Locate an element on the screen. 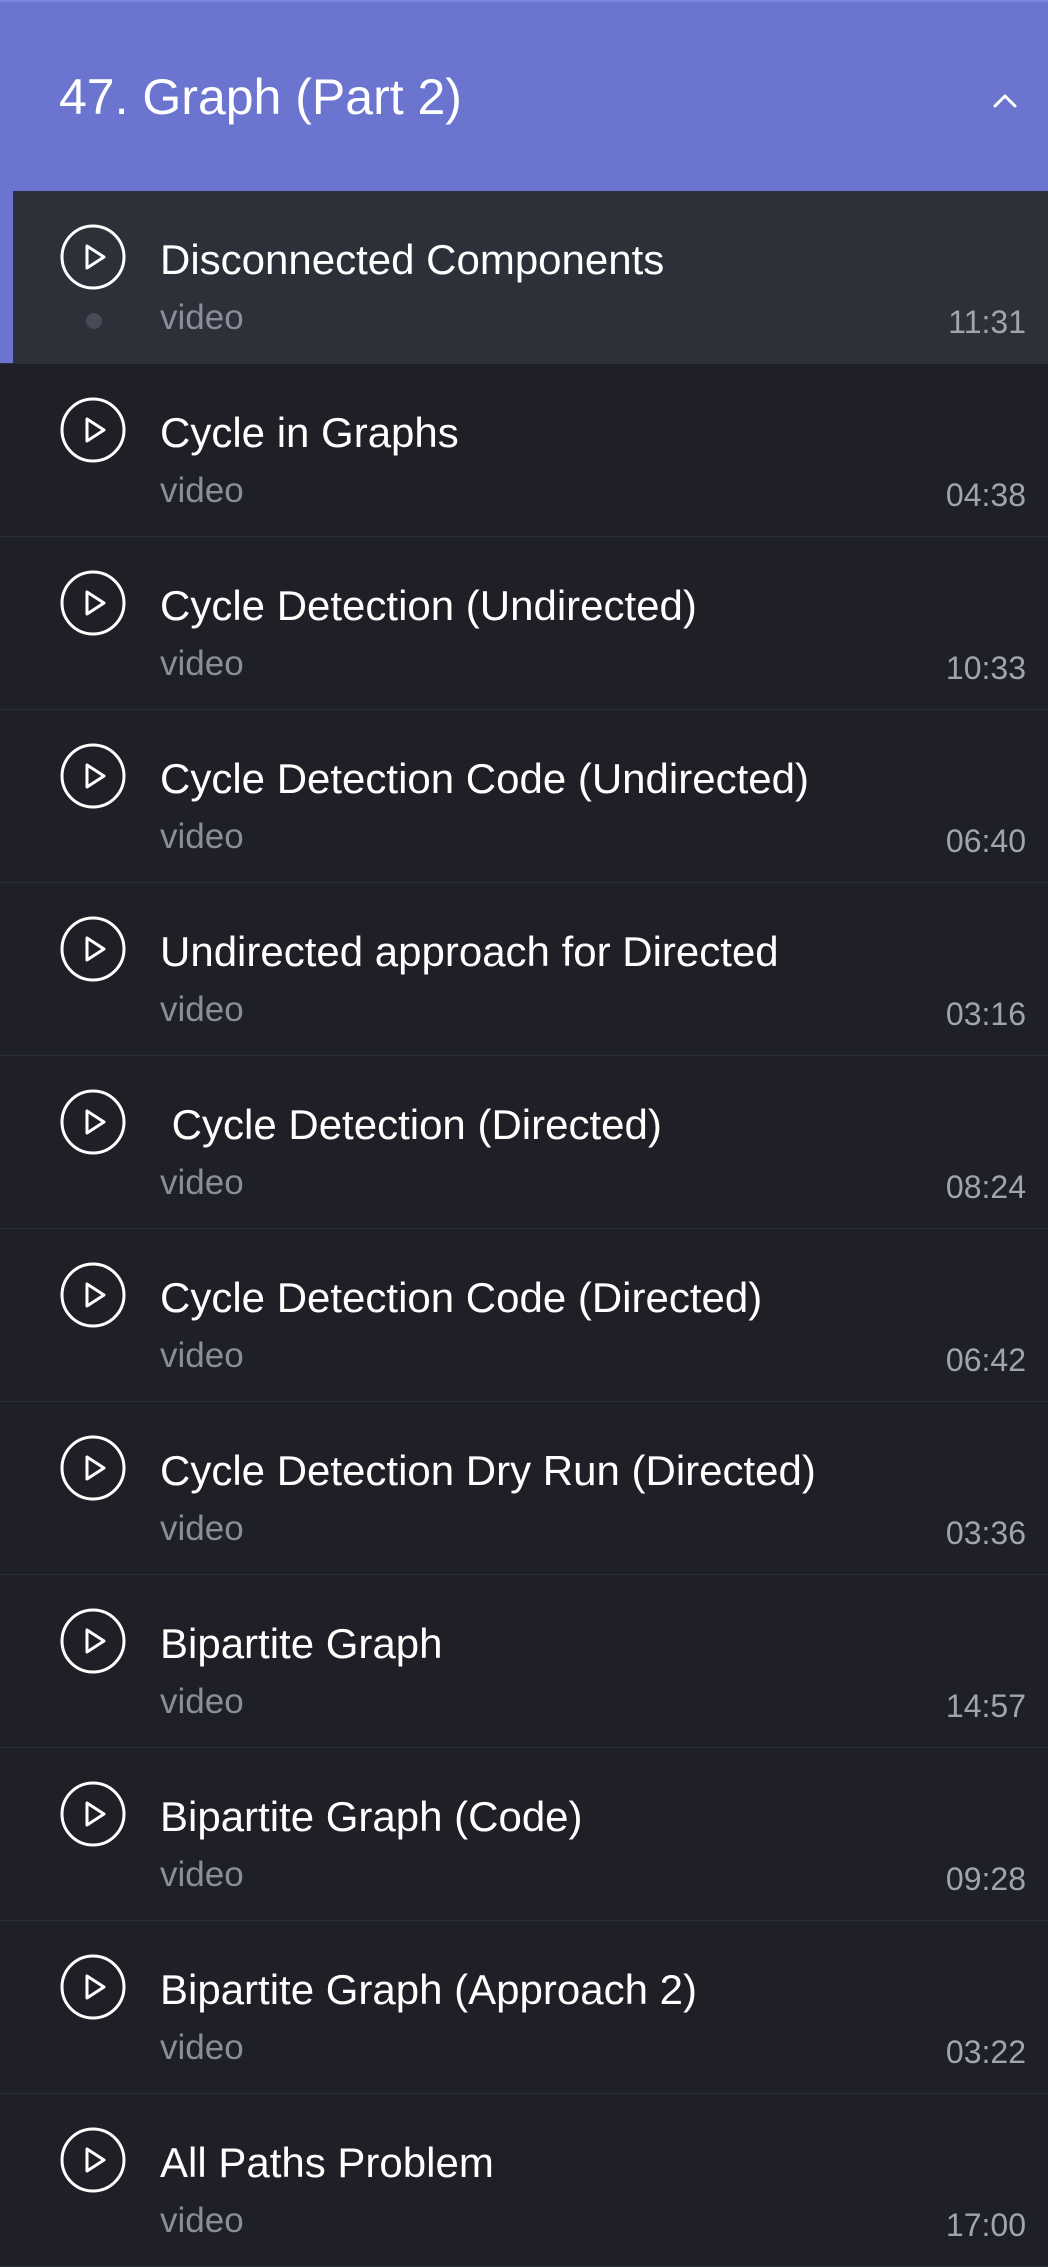  lesson-item: Cycle Detection (Directed) video 08:24 is located at coordinates (524, 1142).